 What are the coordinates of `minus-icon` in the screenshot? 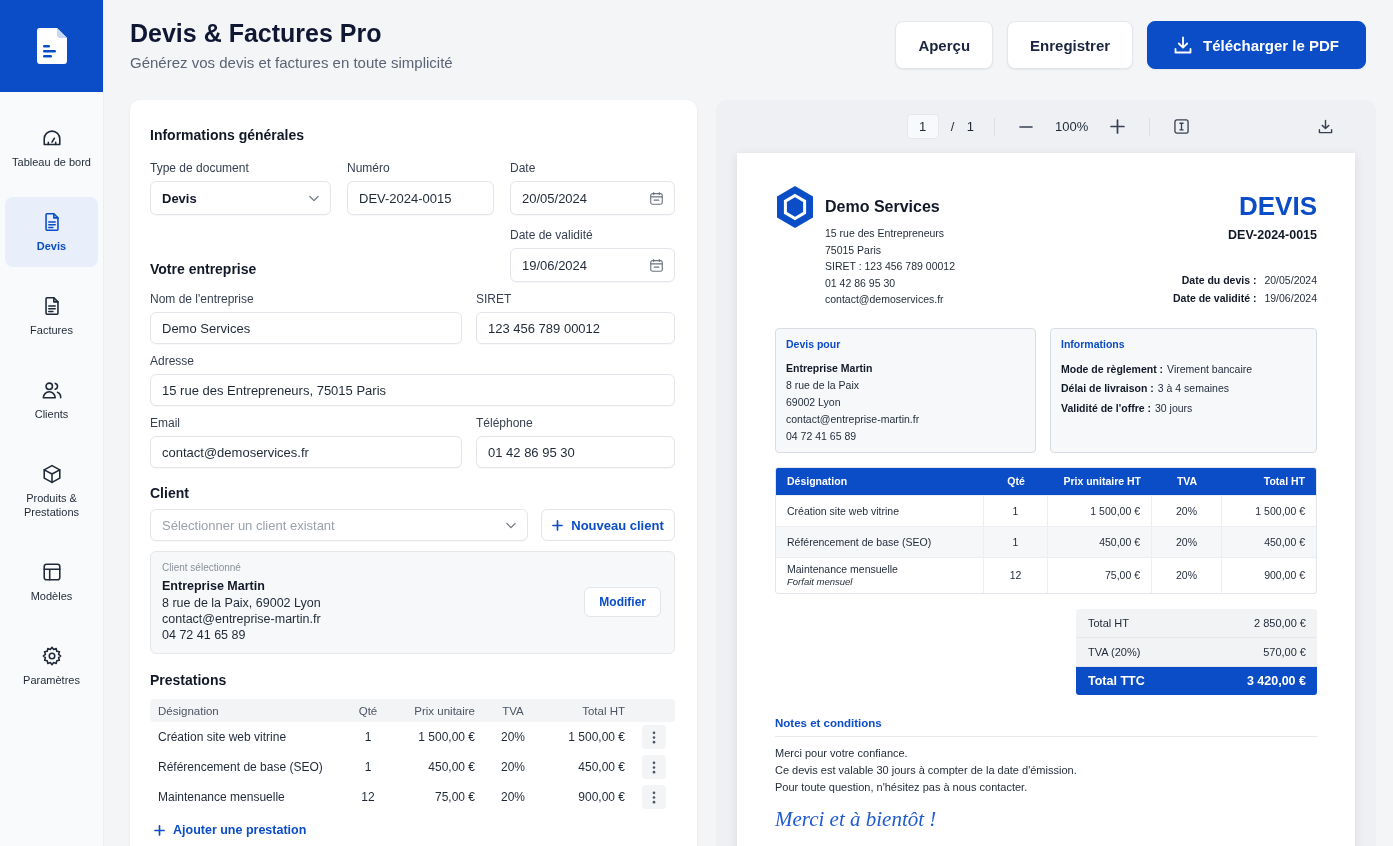 It's located at (1026, 126).